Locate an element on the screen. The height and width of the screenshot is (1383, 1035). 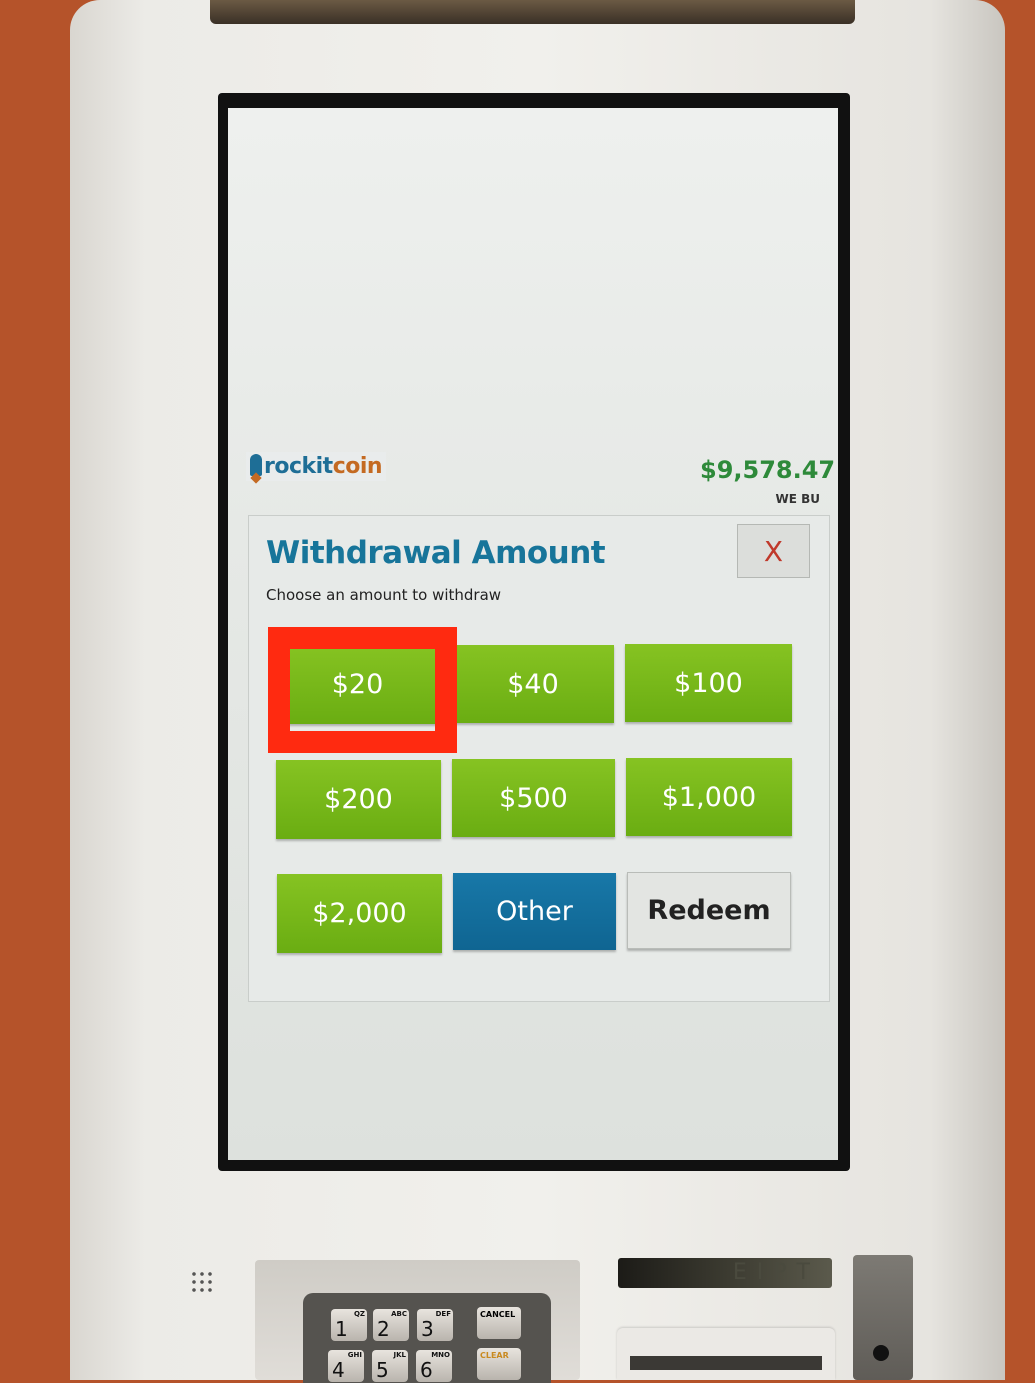
dialog-subtitle: Choose an amount to withdraw is located at coordinates (384, 595).